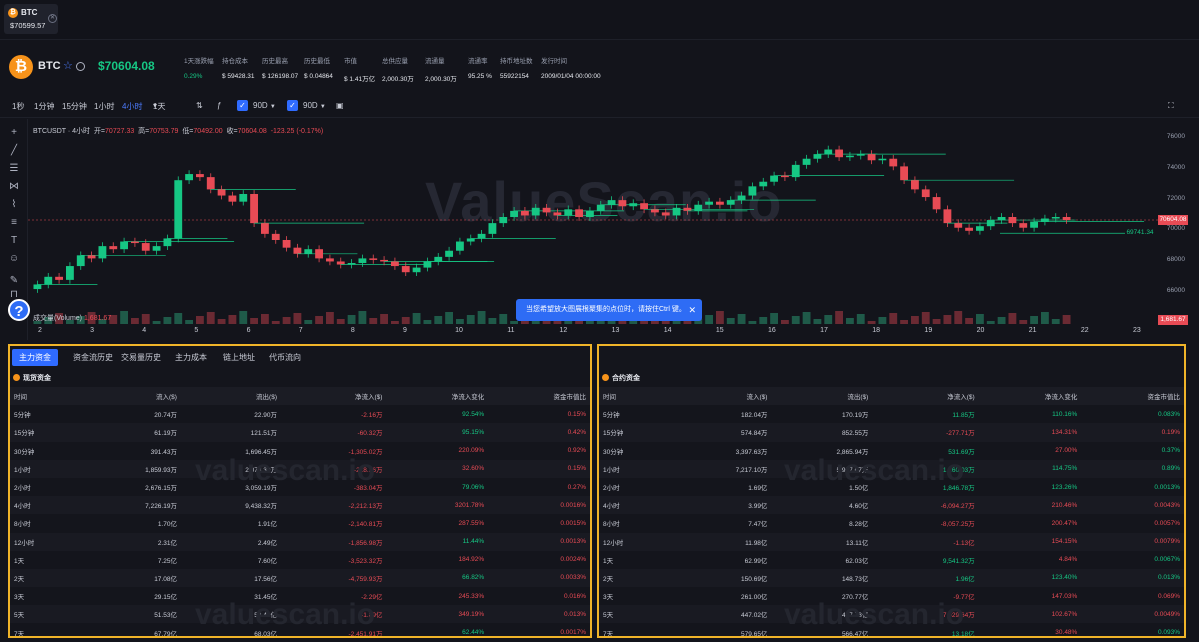 This screenshot has width=1199, height=642. What do you see at coordinates (1171, 106) in the screenshot?
I see `fullscreen-icon: ⛶` at bounding box center [1171, 106].